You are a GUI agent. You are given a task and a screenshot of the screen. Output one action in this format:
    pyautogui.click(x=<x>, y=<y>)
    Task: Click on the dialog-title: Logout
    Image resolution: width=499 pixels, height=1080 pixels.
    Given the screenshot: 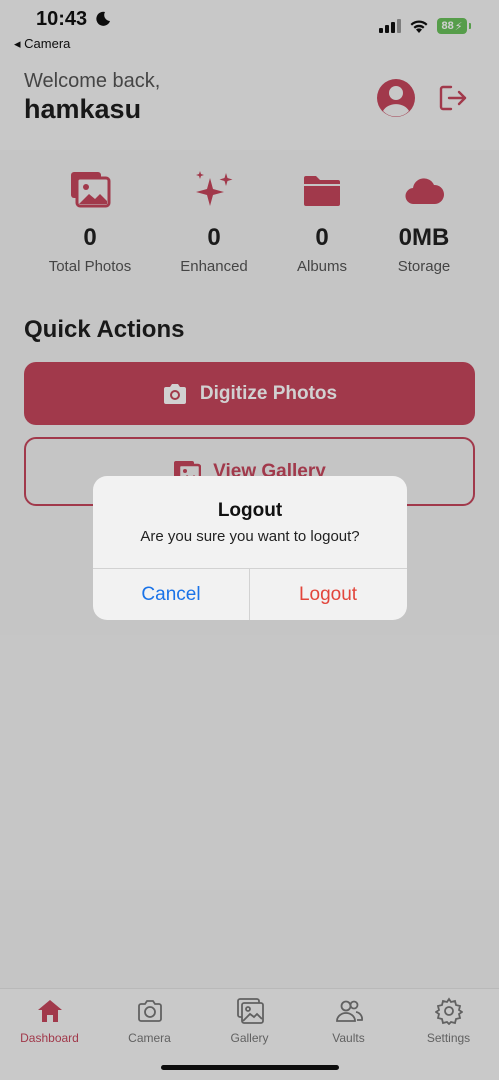 What is the action you would take?
    pyautogui.click(x=250, y=510)
    